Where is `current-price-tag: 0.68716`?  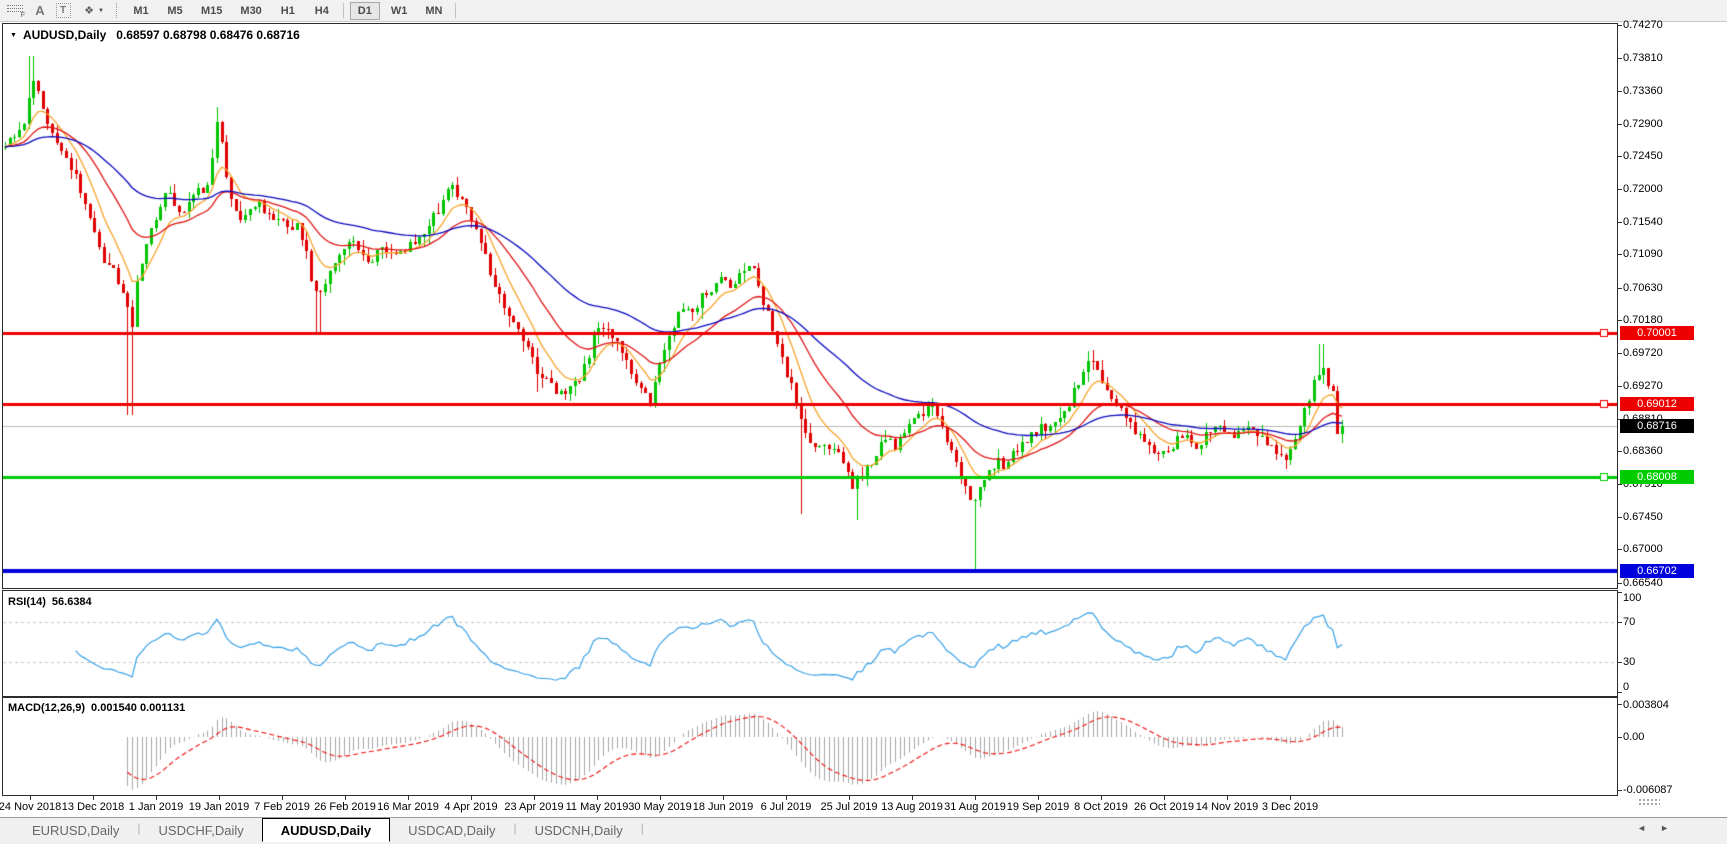
current-price-tag: 0.68716 is located at coordinates (1657, 426).